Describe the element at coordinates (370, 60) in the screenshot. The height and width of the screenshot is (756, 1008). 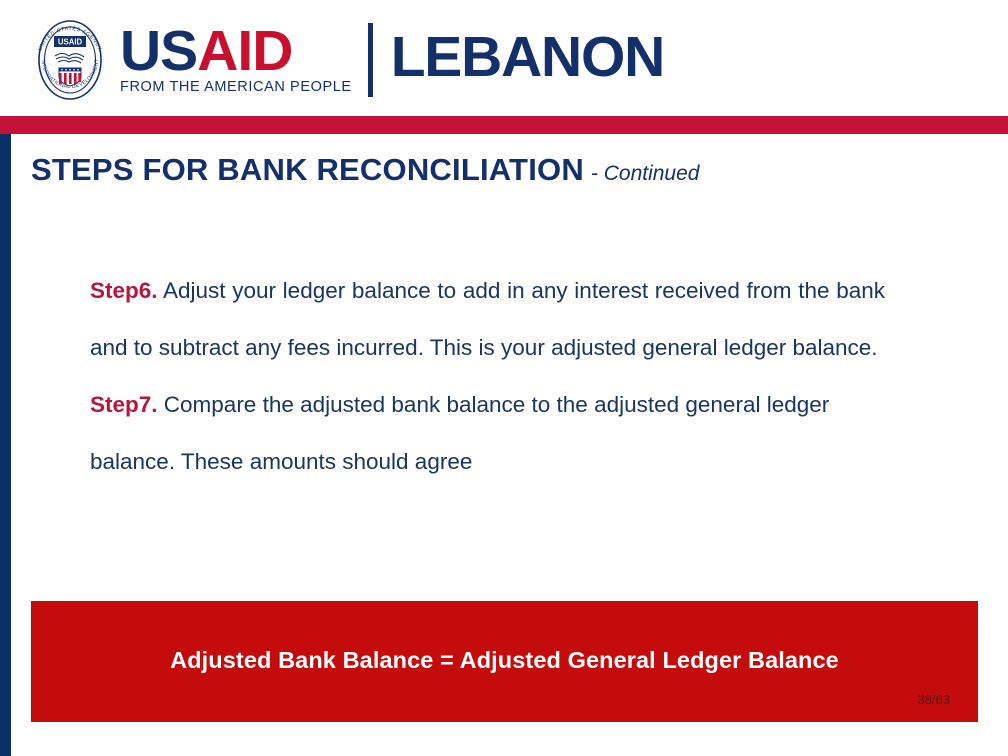
I see `logo-divider` at that location.